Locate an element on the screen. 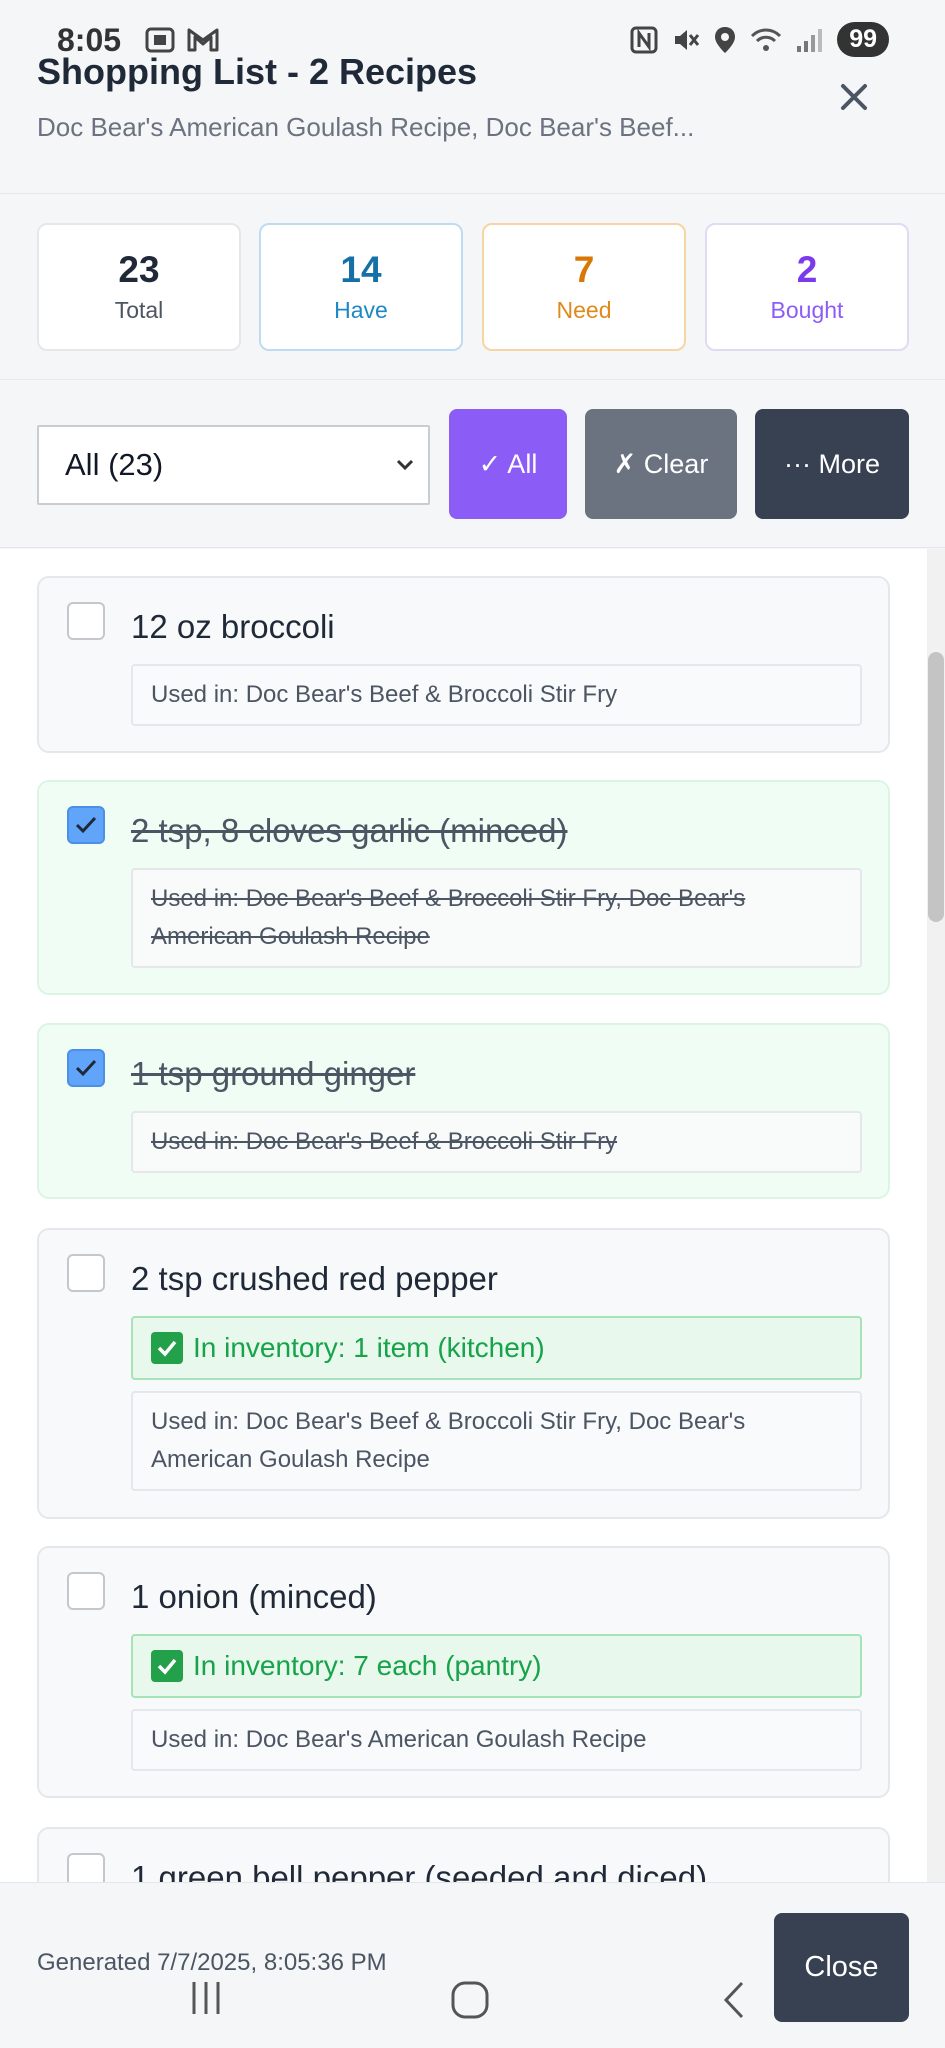 The width and height of the screenshot is (945, 2048). more-button: ··· More is located at coordinates (832, 464).